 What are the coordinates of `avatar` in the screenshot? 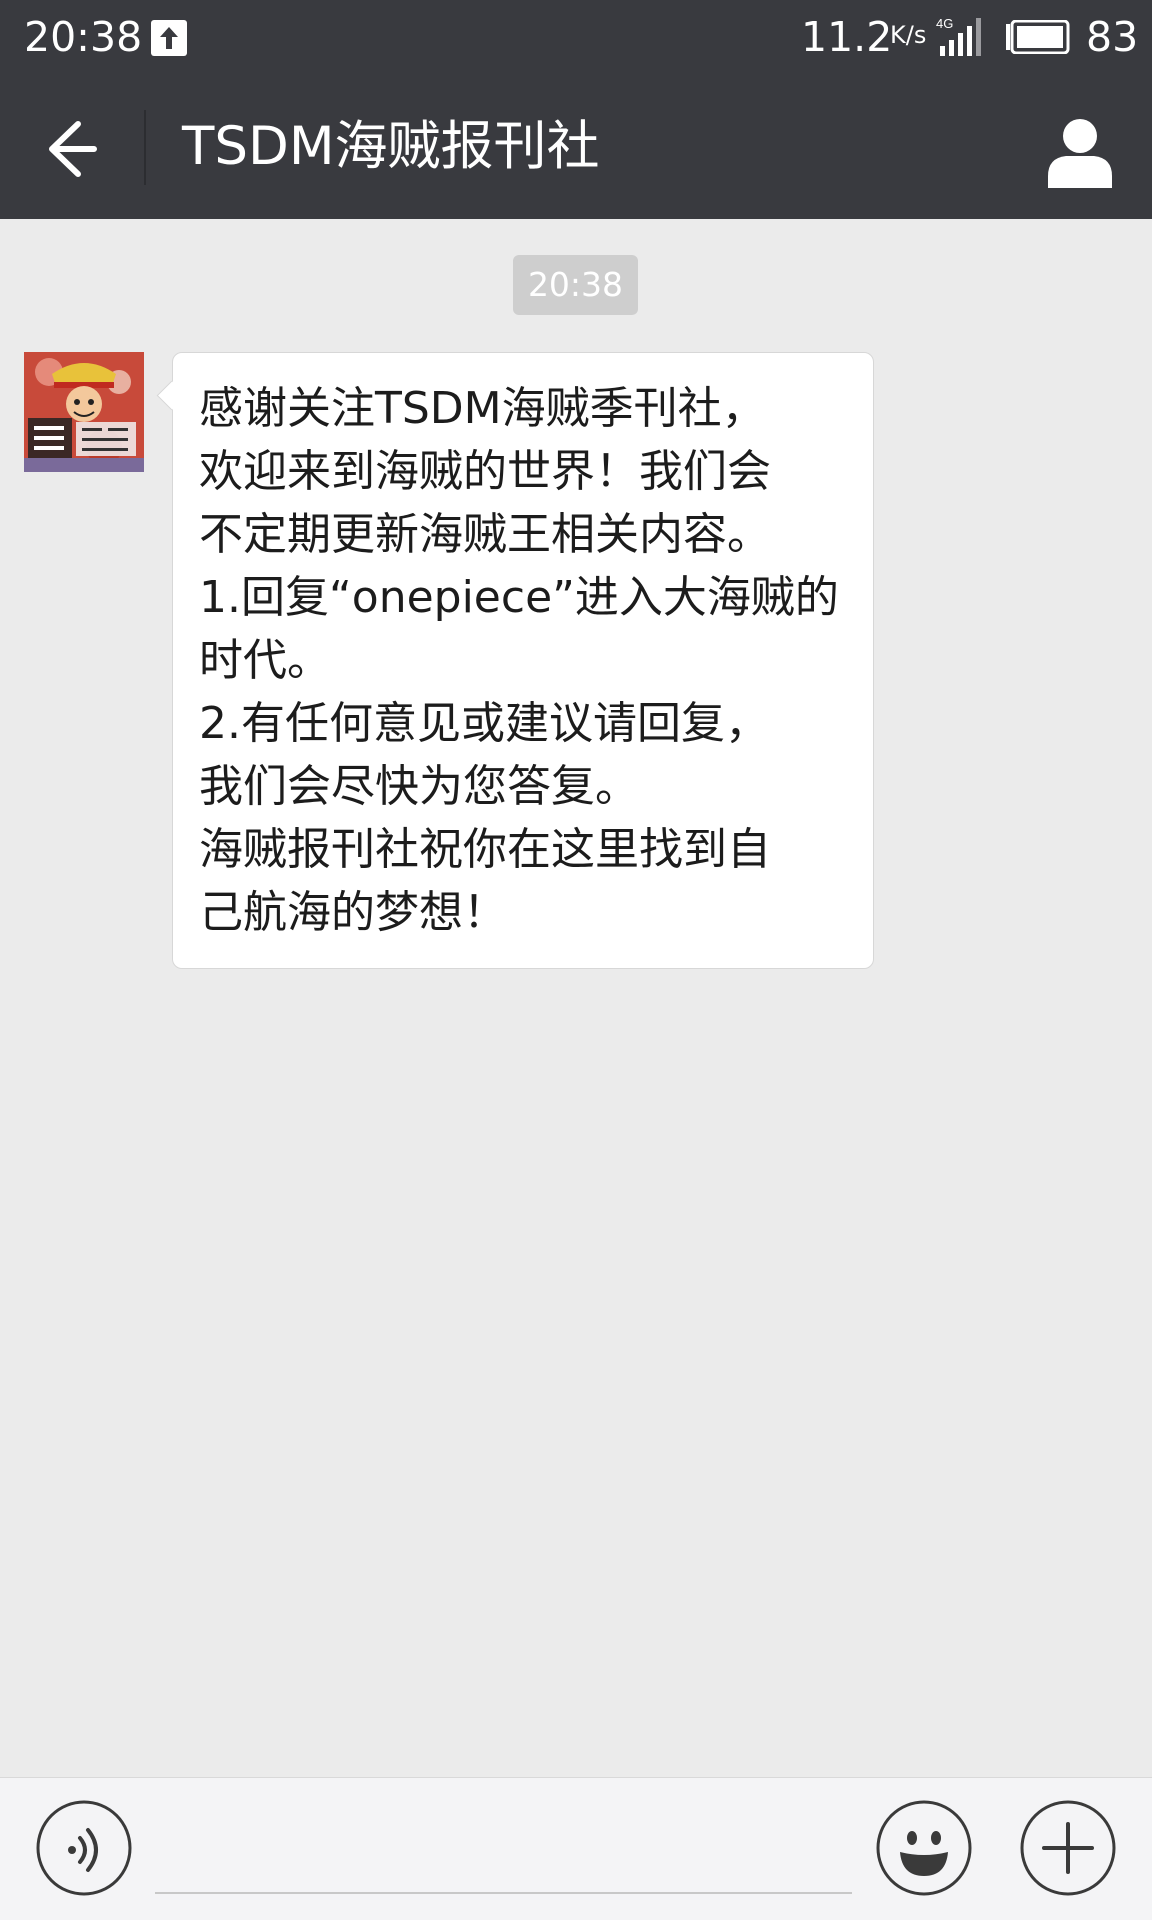 It's located at (84, 412).